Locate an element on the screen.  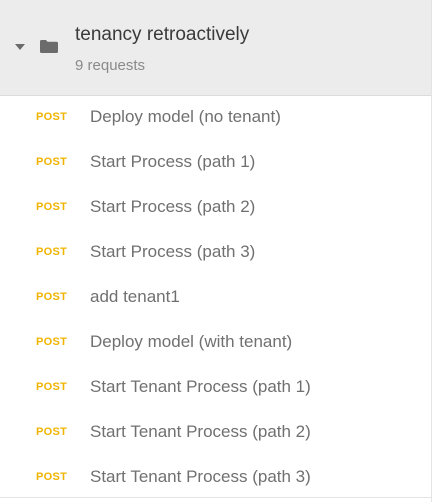
folder-title: tenancy retroactively is located at coordinates (162, 34).